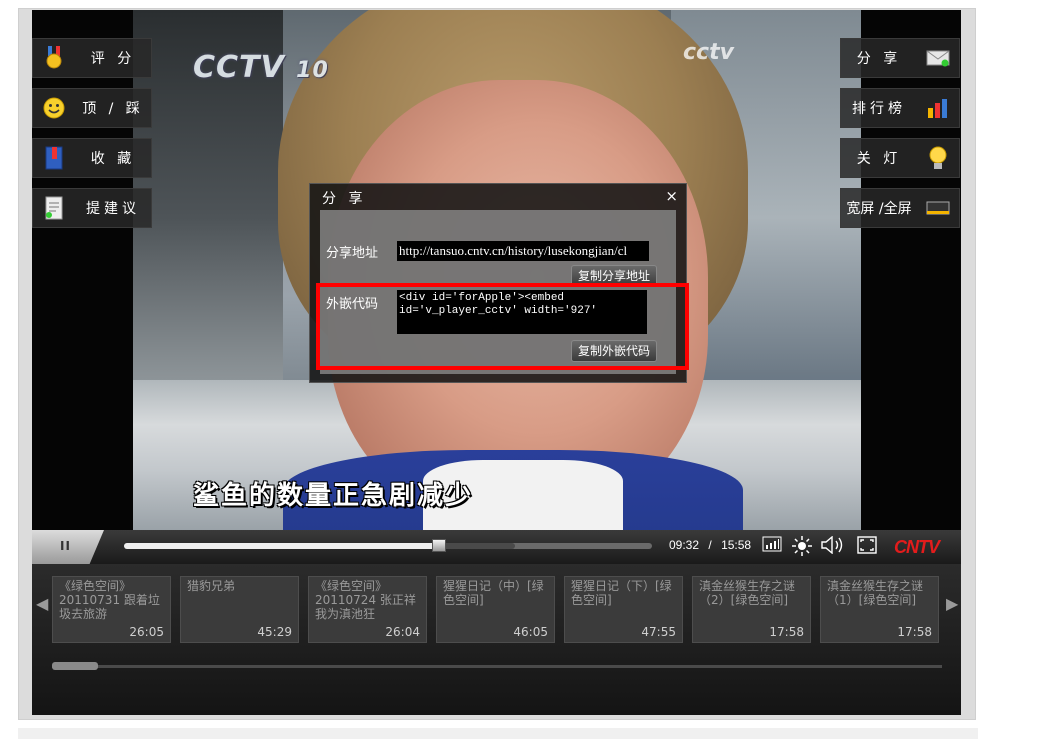 This screenshot has height=739, width=1055. I want to click on document-icon, so click(54, 208).